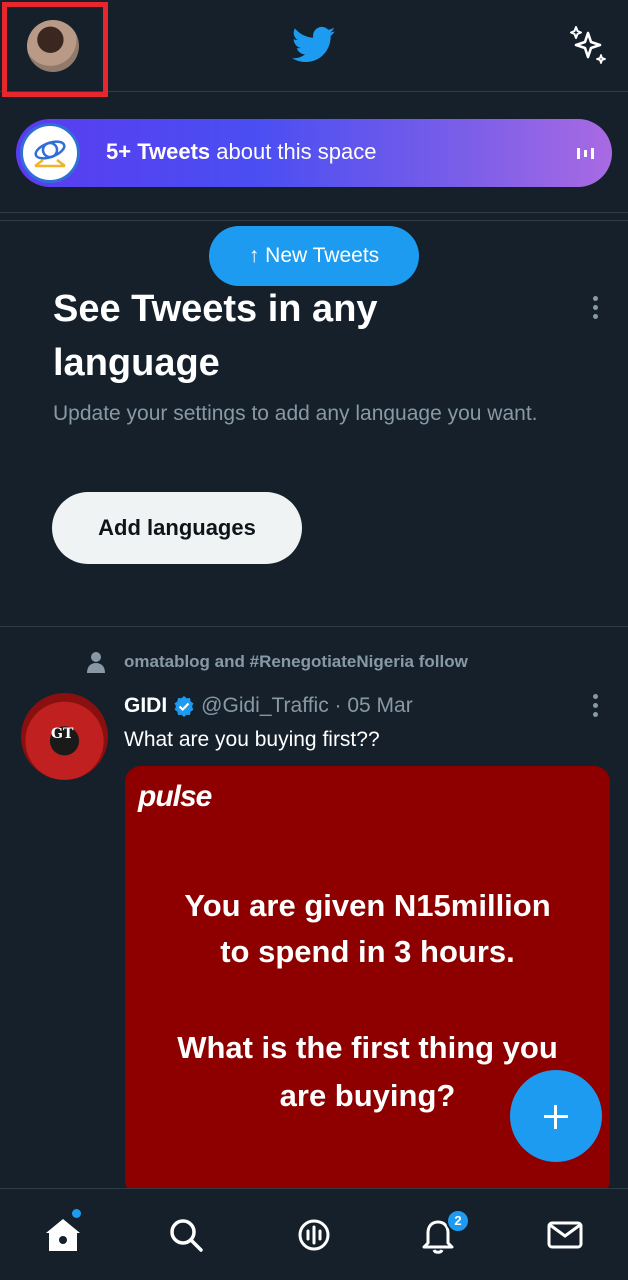 The width and height of the screenshot is (628, 1280). What do you see at coordinates (96, 662) in the screenshot?
I see `person-icon` at bounding box center [96, 662].